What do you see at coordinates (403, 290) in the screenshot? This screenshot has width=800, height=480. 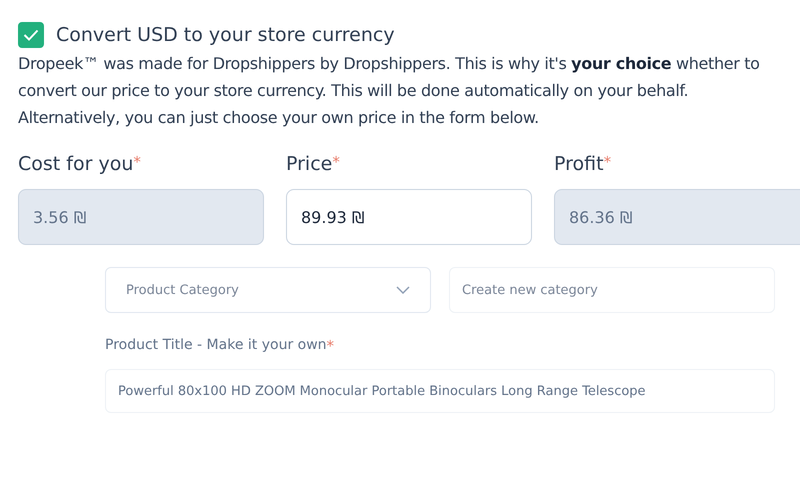 I see `chevron-down-icon` at bounding box center [403, 290].